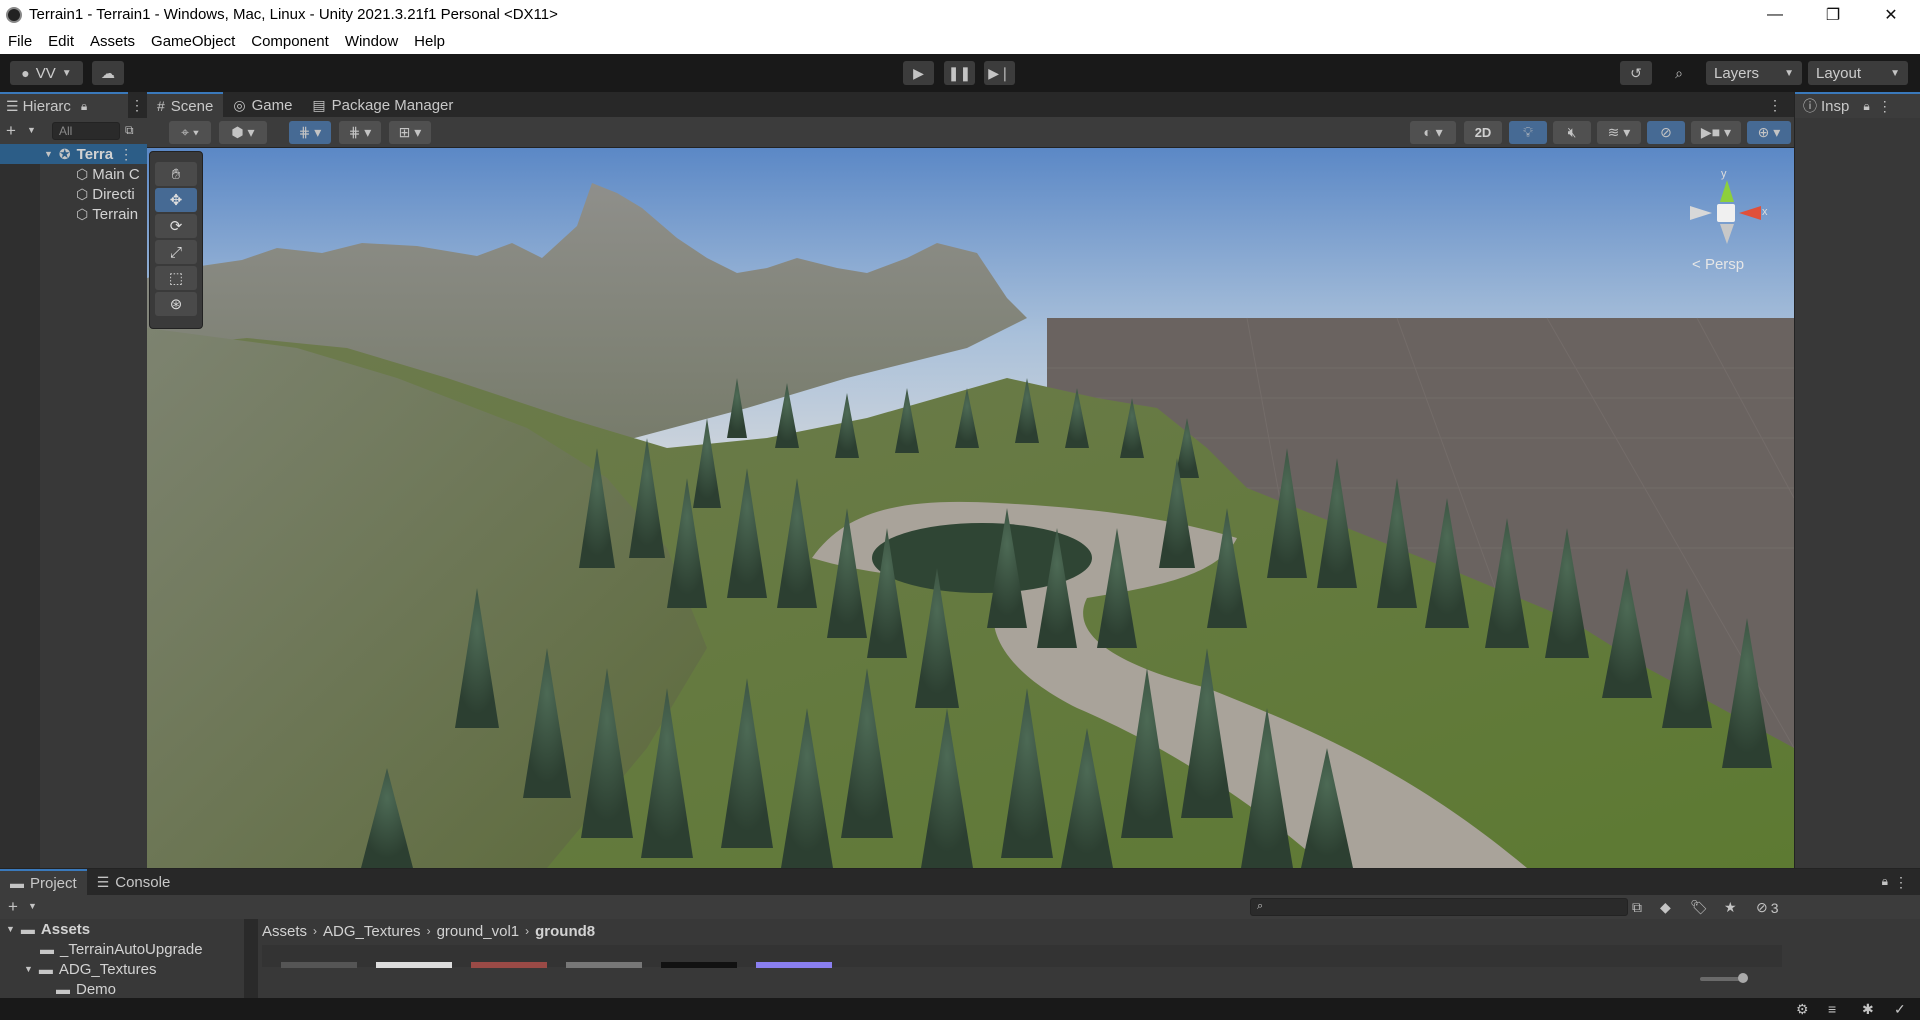  Describe the element at coordinates (48, 929) in the screenshot. I see `tree-item: ▼ ▬ Assets` at that location.